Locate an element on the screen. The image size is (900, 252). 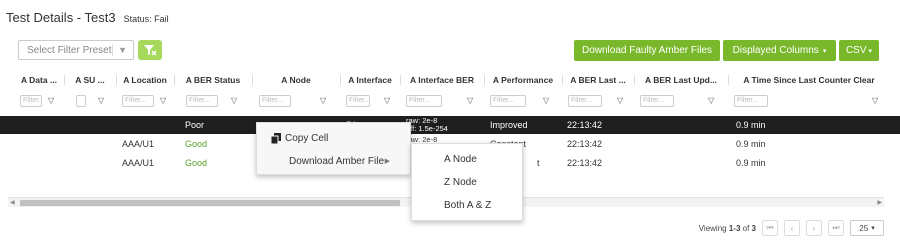
filter-preset-placeholder: Select Filter Preset is located at coordinates (69, 50).